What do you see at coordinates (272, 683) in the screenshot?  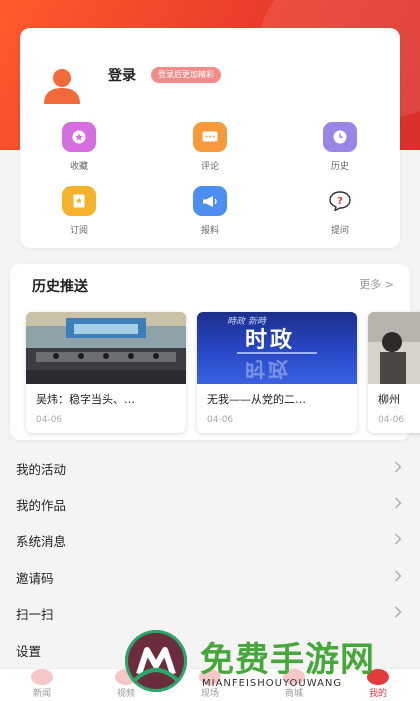 I see `watermark-subtext: MIANFEISHOUYOUWANG` at bounding box center [272, 683].